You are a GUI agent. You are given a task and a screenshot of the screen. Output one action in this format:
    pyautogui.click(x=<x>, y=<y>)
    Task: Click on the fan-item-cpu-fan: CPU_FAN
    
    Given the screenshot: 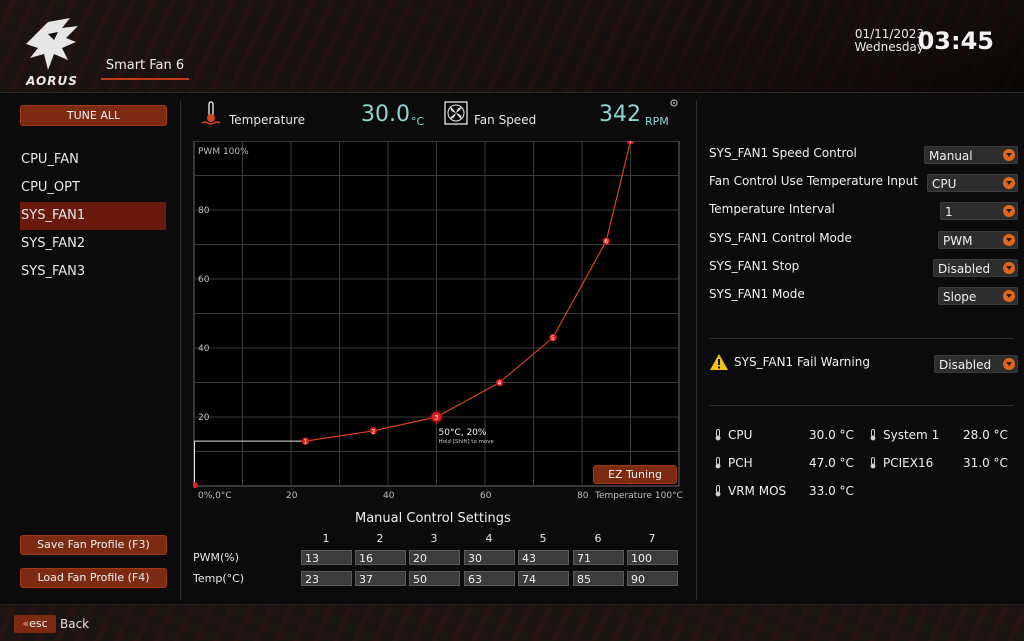 What is the action you would take?
    pyautogui.click(x=93, y=160)
    